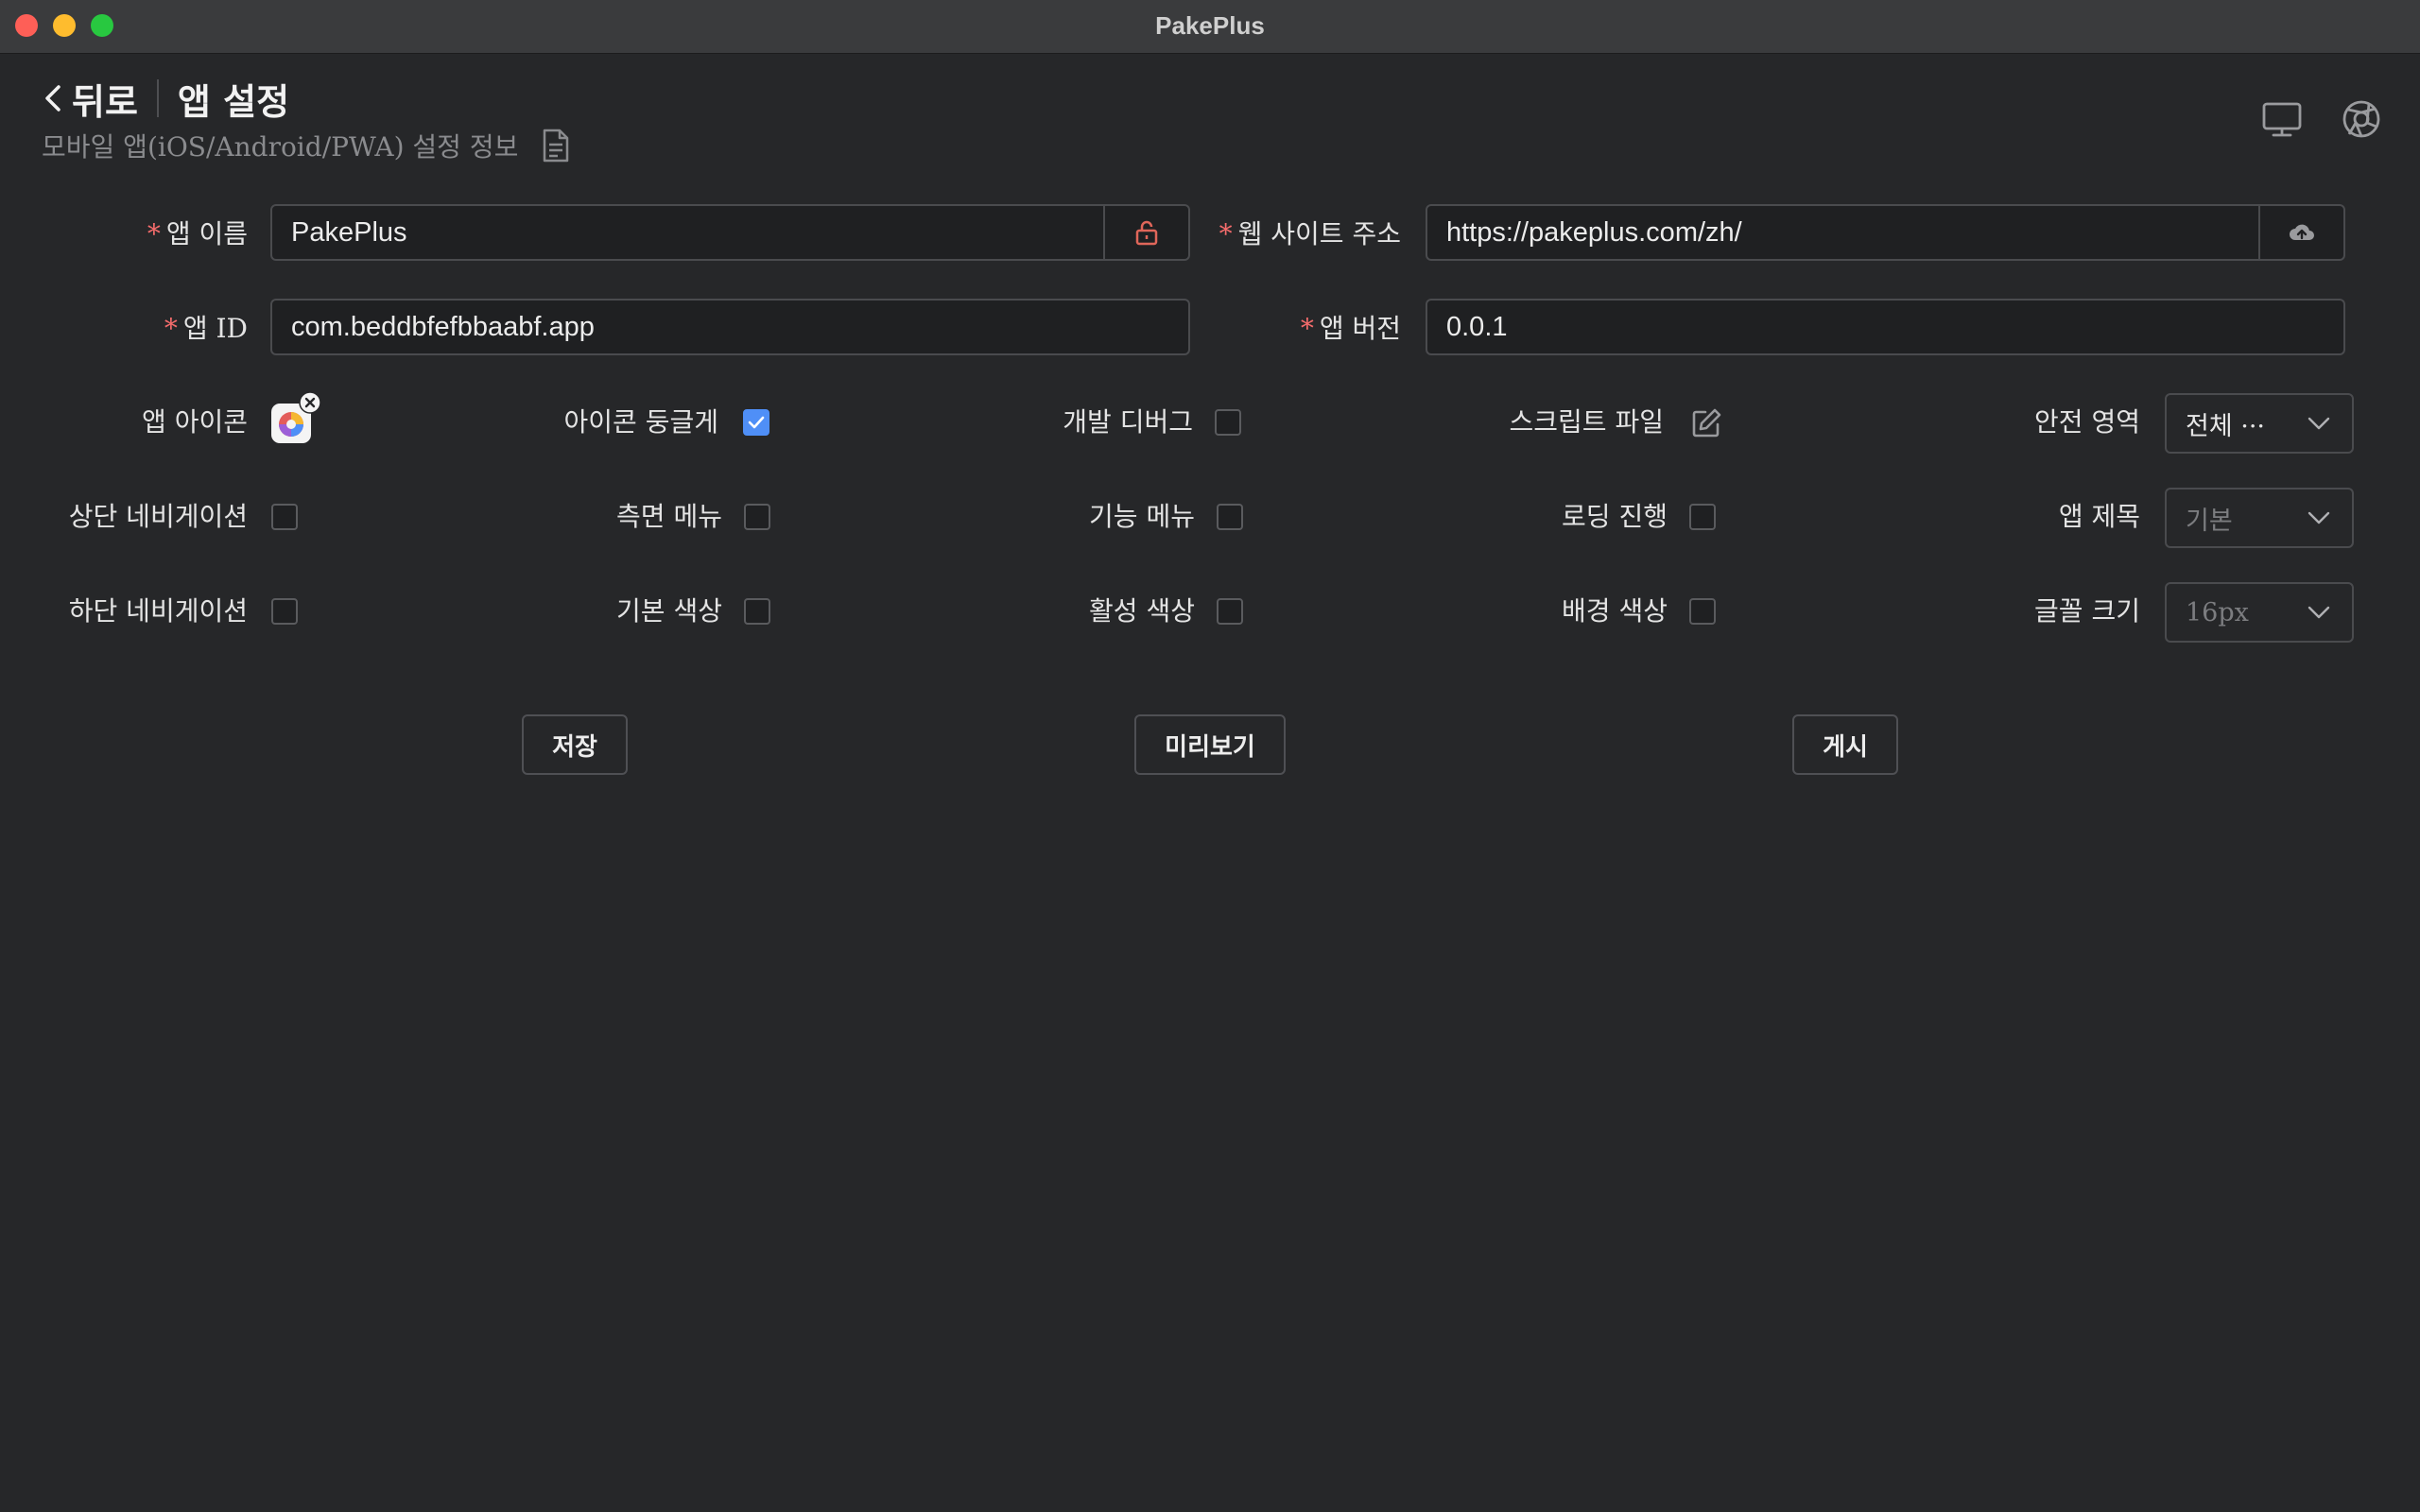 This screenshot has width=2420, height=1512. I want to click on title-bar: PakePlus, so click(1210, 27).